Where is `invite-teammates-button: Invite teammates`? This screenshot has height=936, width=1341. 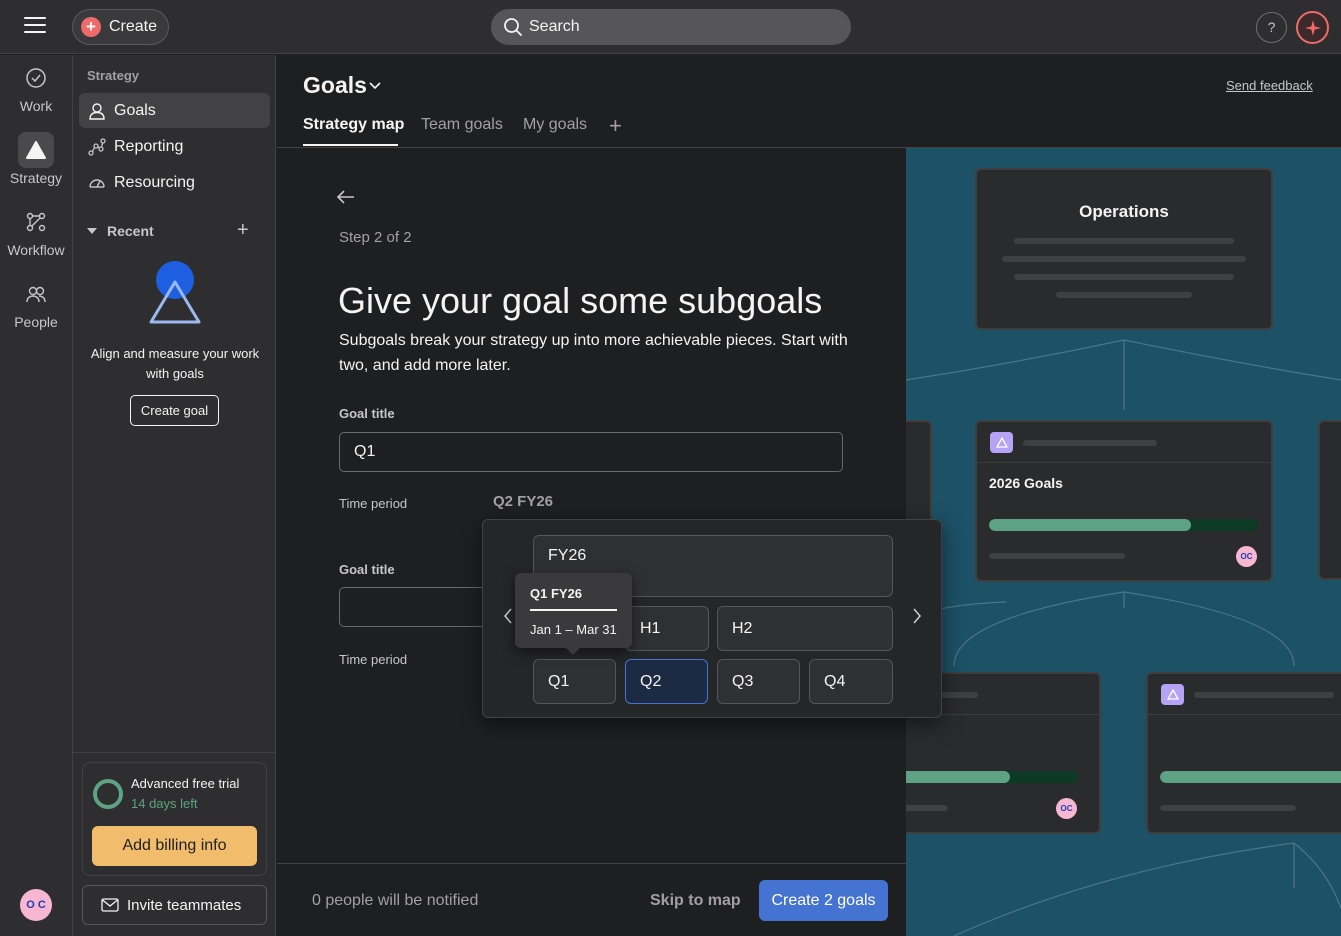
invite-teammates-button: Invite teammates is located at coordinates (174, 905).